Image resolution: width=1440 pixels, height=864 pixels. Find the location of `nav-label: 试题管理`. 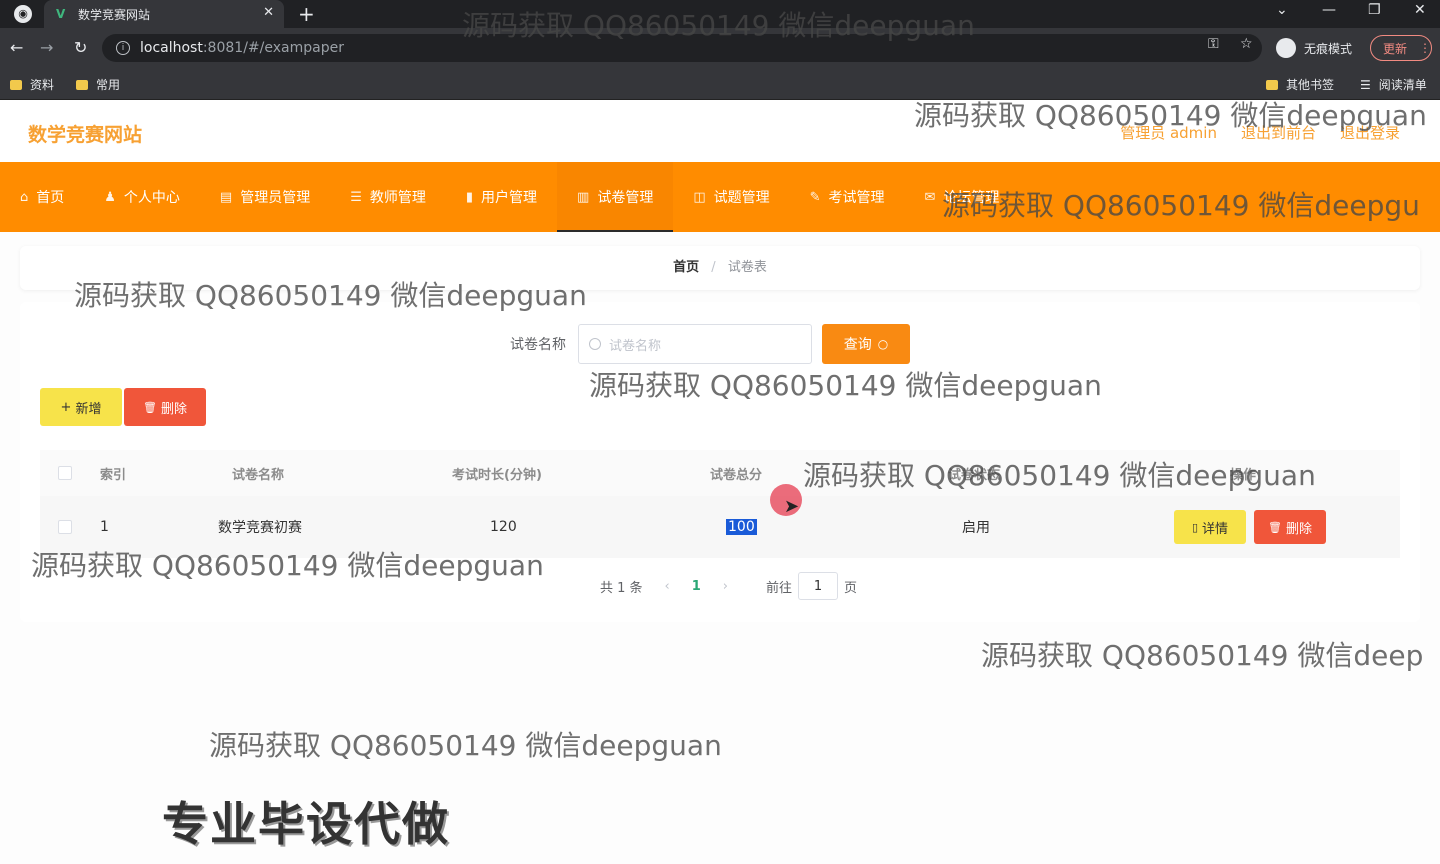

nav-label: 试题管理 is located at coordinates (741, 198).